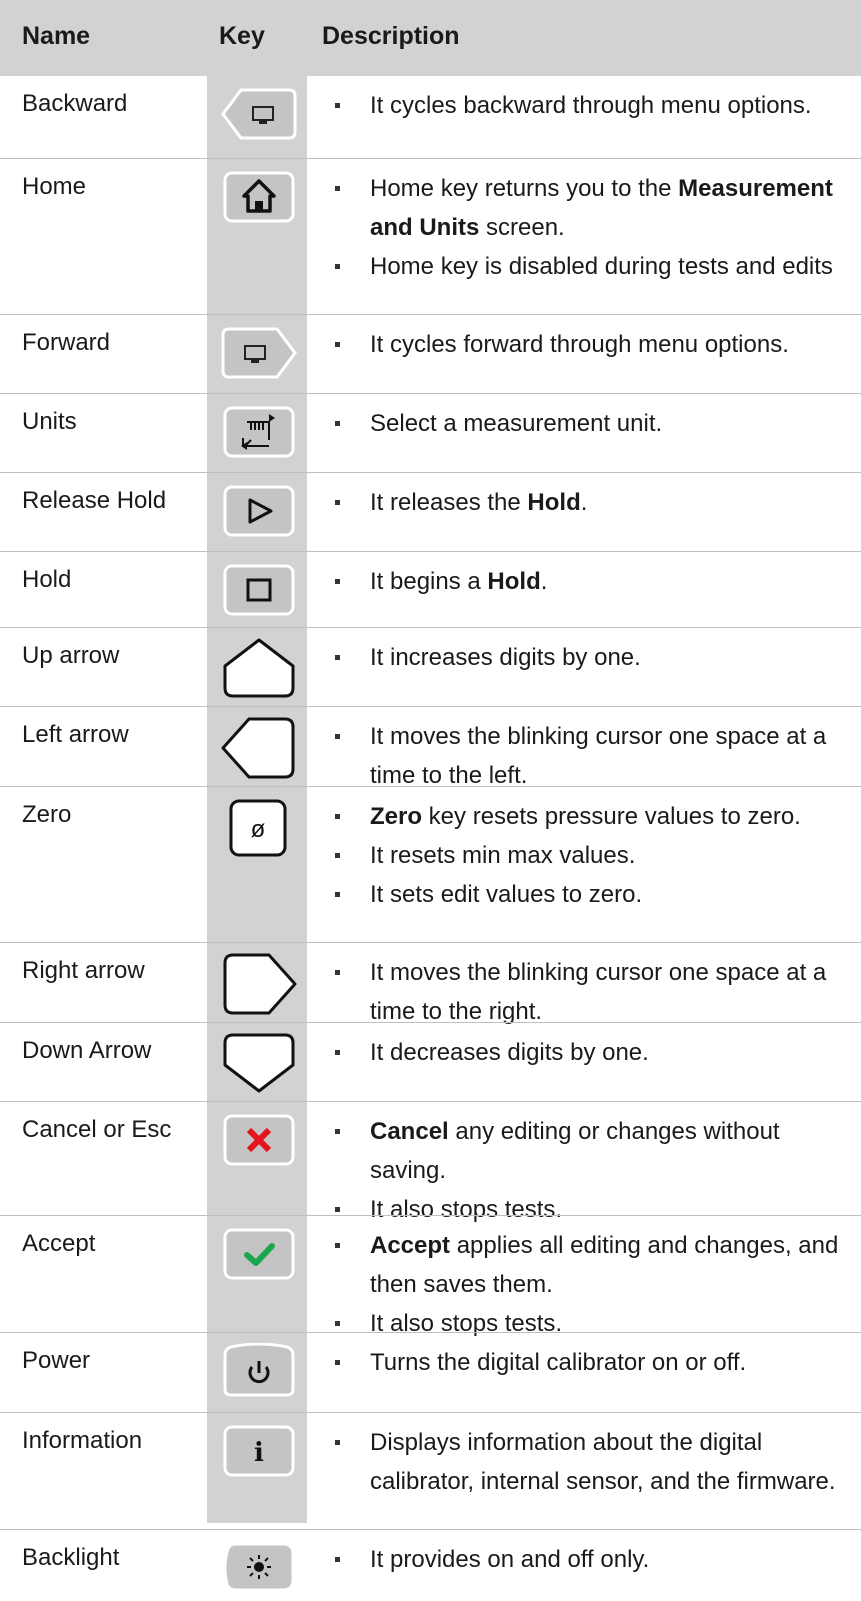 This screenshot has height=1601, width=861. Describe the element at coordinates (71, 1557) in the screenshot. I see `row-name: Backlight` at that location.